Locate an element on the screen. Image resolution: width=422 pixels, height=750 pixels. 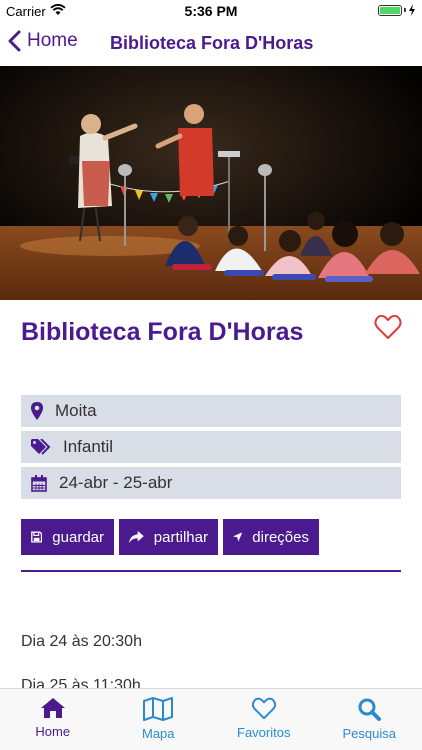
action-buttons: guardar partilhar direções is located at coordinates (170, 537).